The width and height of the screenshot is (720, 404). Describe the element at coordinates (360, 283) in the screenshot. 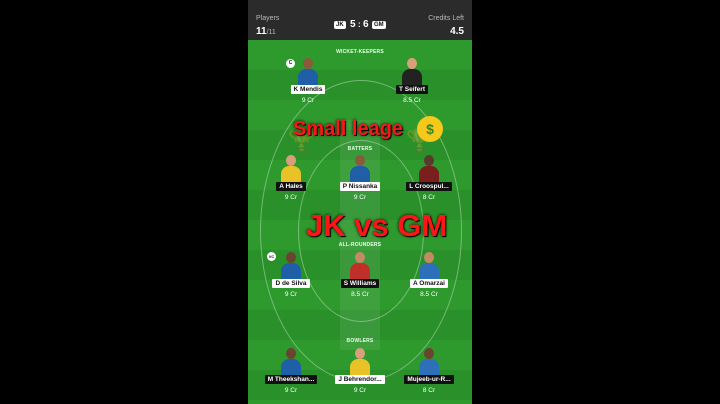

I see `player-name: S Williams` at that location.